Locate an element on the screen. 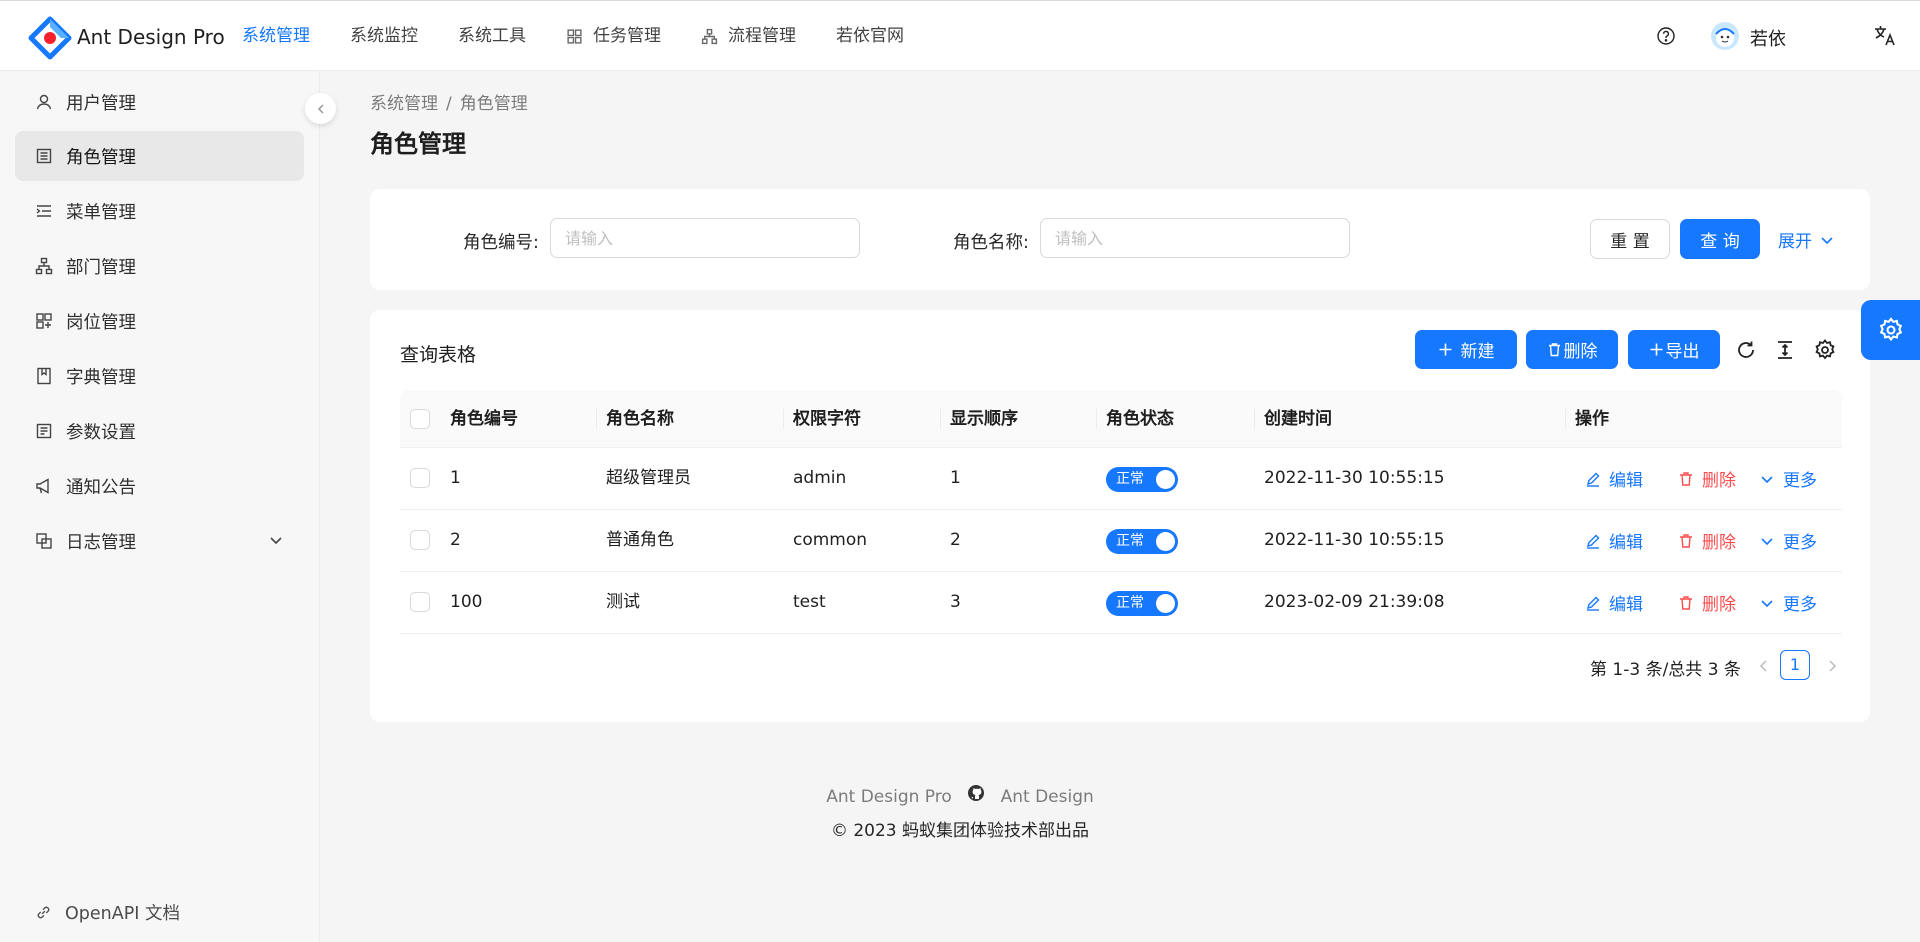 The image size is (1920, 942). sidebar-item-notices: 通知公告 is located at coordinates (159, 486).